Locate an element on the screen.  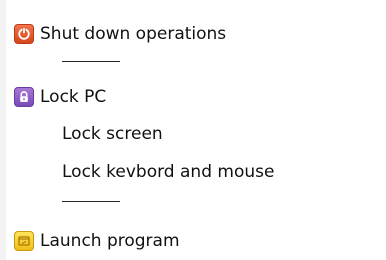
menu-item-lock-screen: Lock screen is located at coordinates (120, 134).